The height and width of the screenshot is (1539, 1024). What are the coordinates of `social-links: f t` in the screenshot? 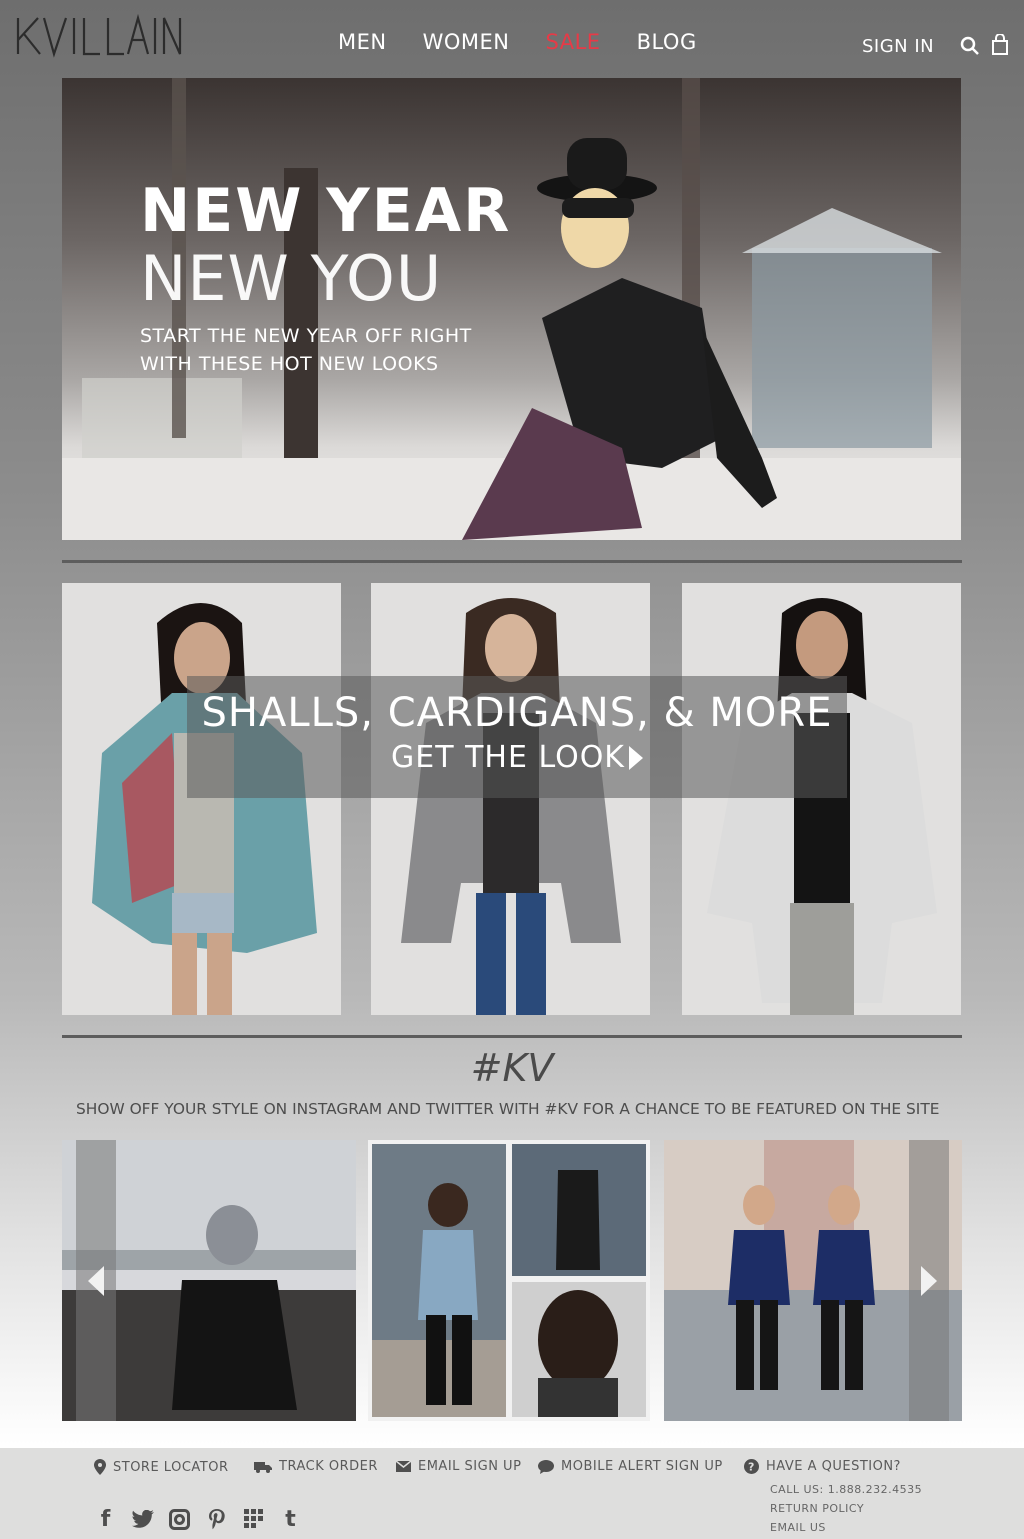 It's located at (198, 1519).